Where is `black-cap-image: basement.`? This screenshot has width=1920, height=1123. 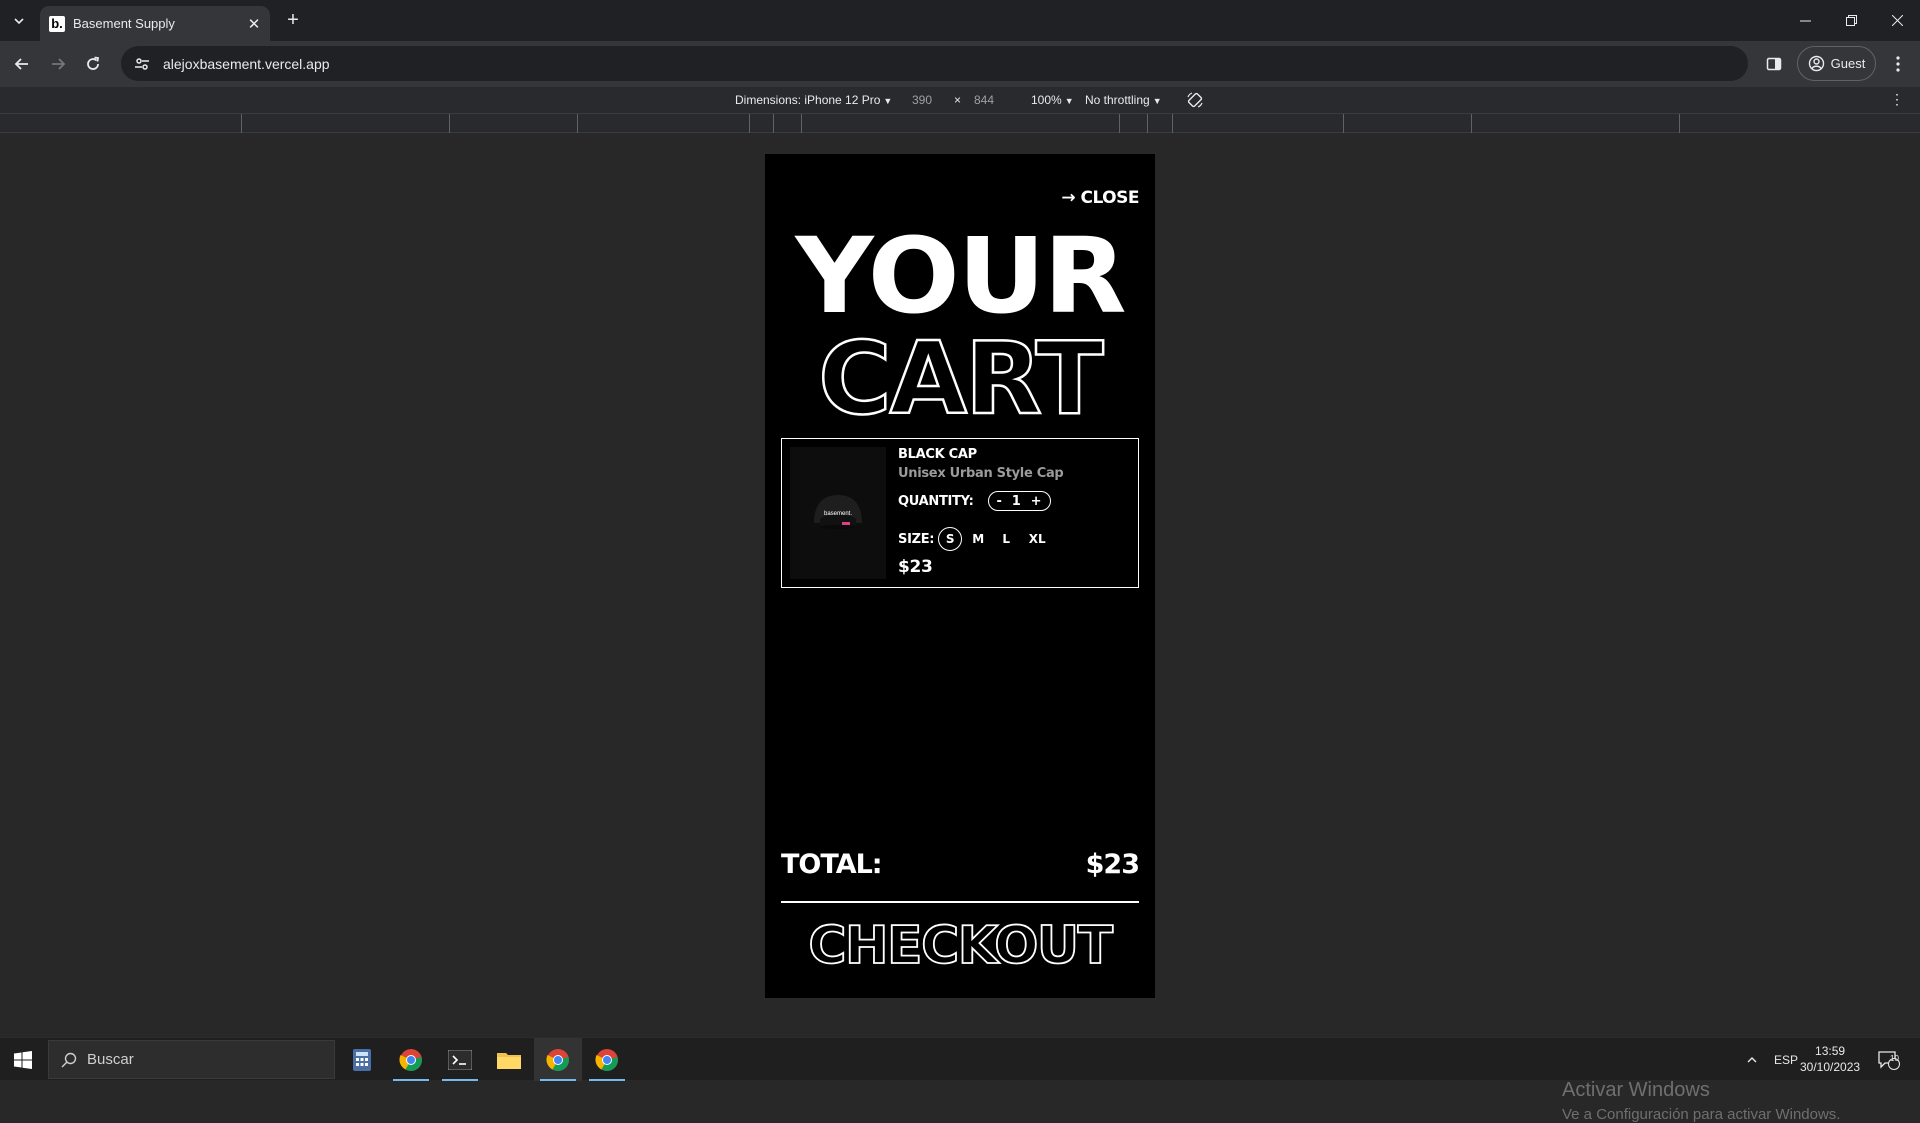 black-cap-image: basement. is located at coordinates (838, 512).